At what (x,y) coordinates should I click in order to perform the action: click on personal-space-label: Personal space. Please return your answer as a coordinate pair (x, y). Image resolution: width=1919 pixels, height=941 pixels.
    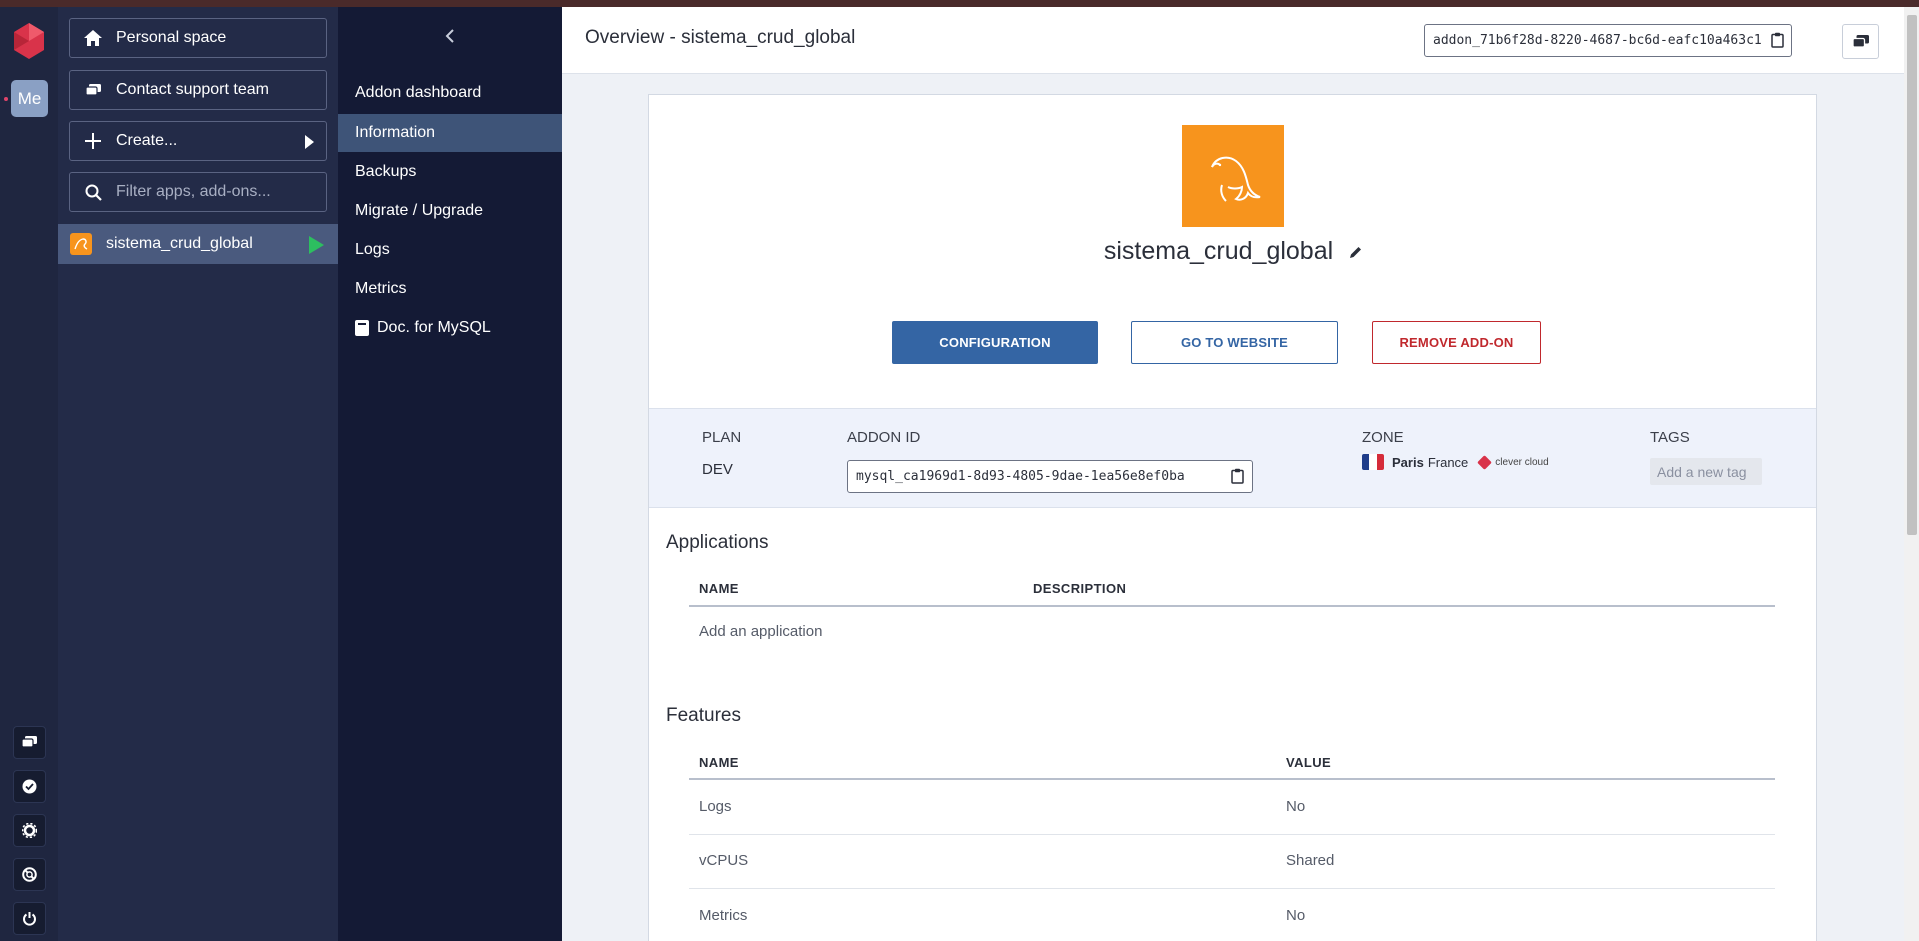
    Looking at the image, I should click on (171, 37).